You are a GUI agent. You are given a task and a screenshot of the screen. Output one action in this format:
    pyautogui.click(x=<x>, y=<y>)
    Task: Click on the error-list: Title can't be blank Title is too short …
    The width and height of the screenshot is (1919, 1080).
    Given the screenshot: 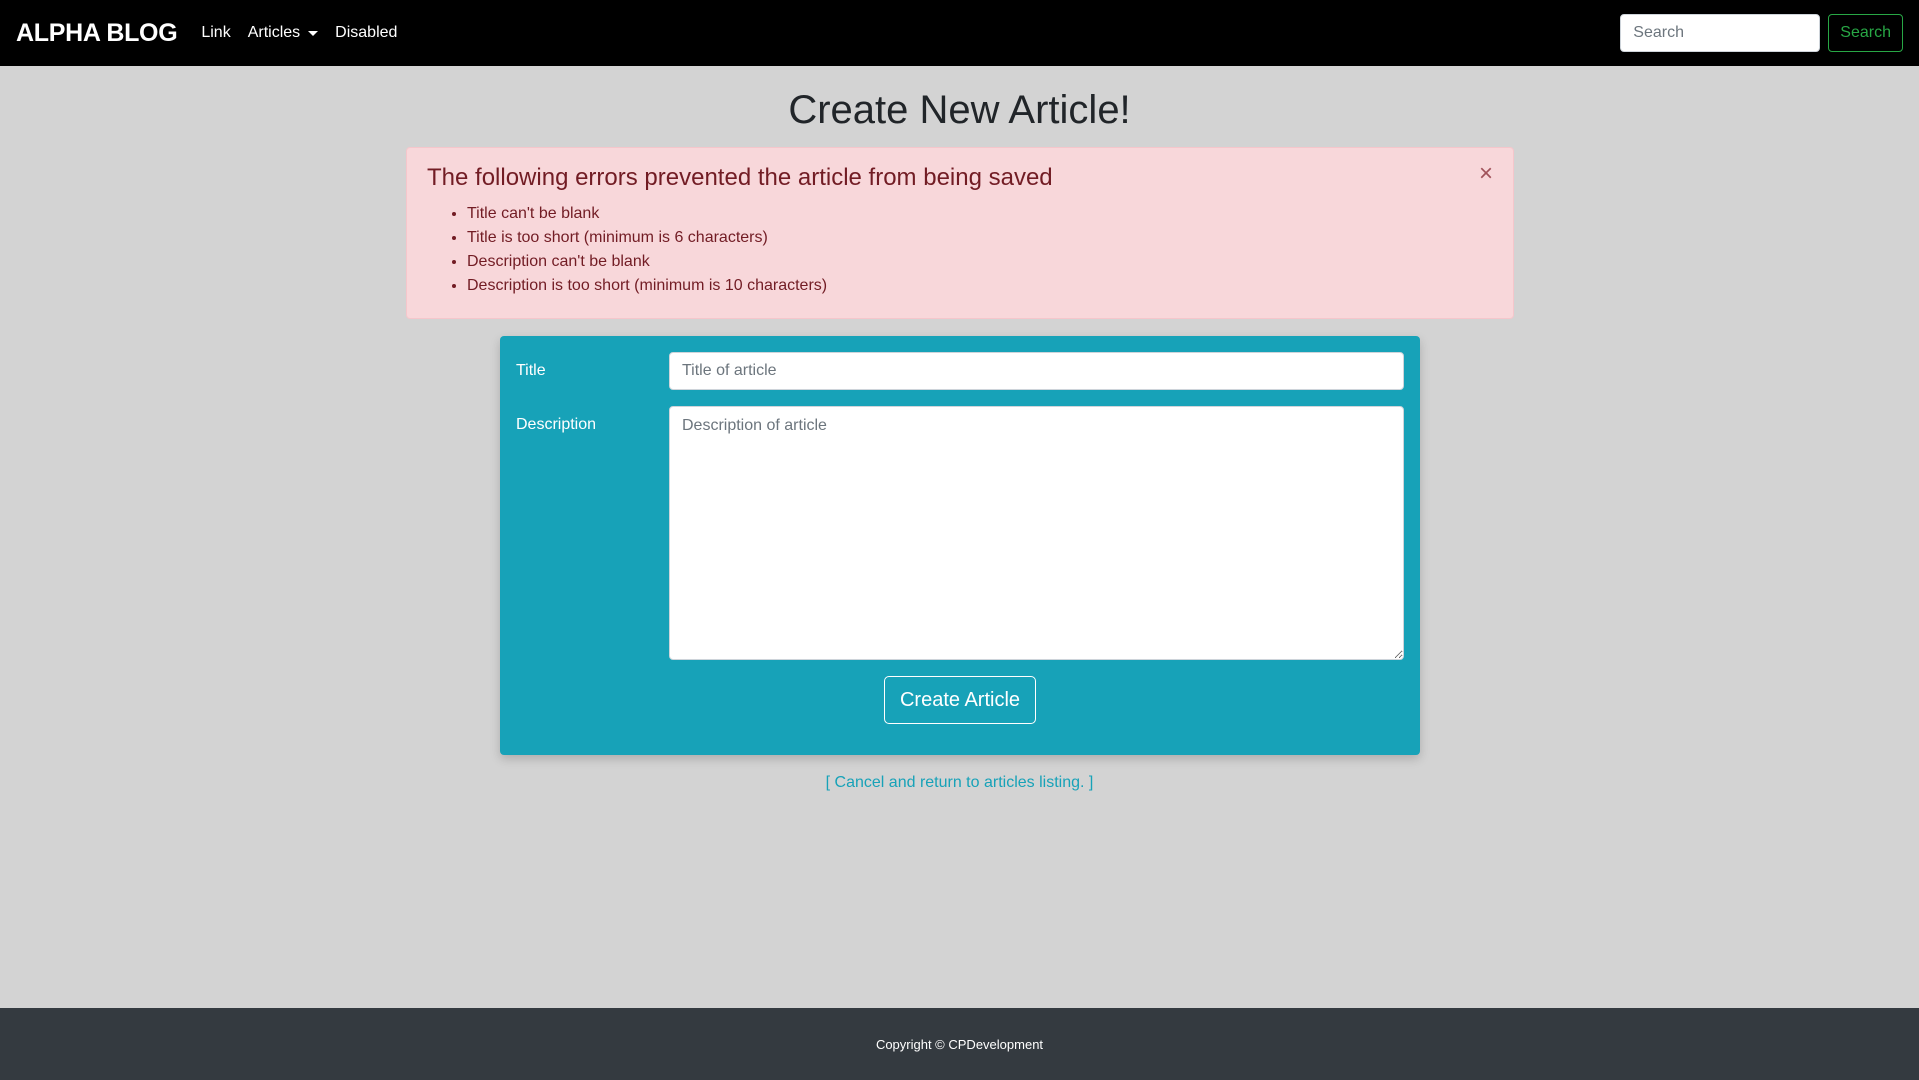 What is the action you would take?
    pyautogui.click(x=980, y=250)
    